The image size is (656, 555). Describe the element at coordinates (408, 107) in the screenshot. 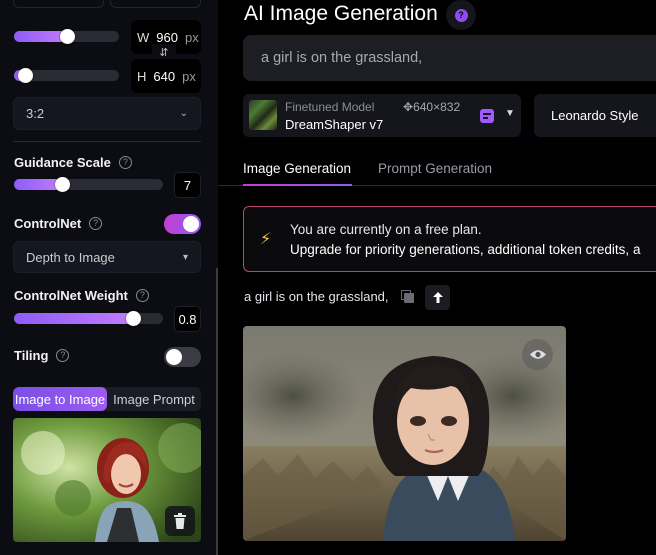

I see `move-icon: ✥` at that location.